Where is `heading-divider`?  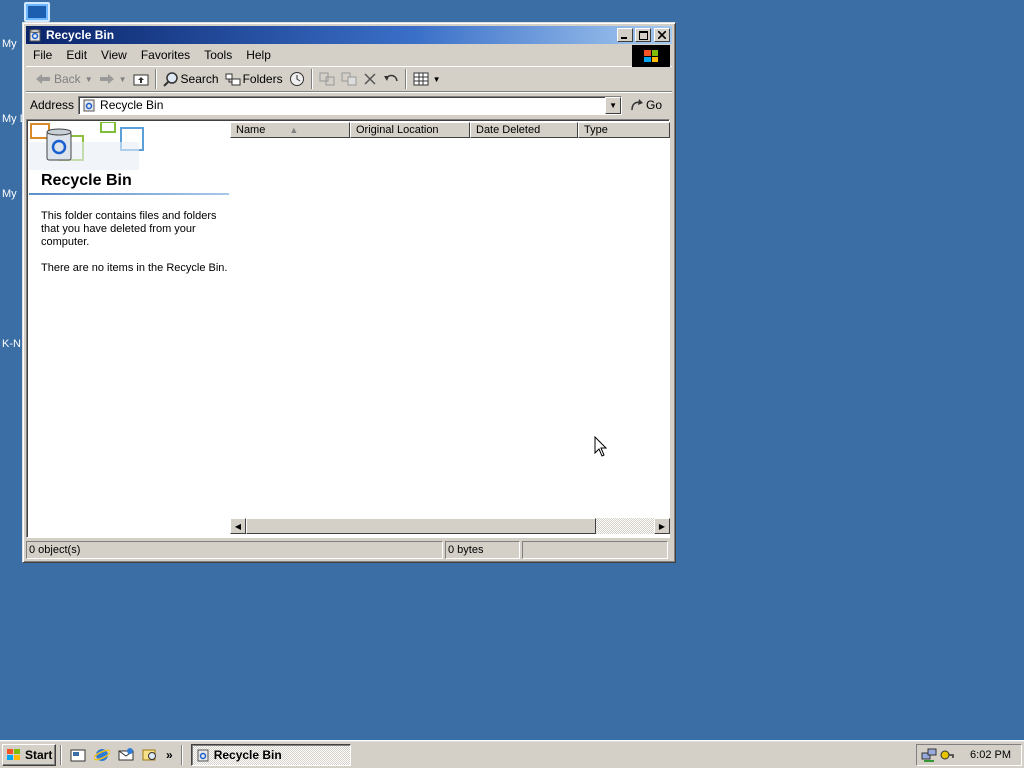
heading-divider is located at coordinates (129, 194).